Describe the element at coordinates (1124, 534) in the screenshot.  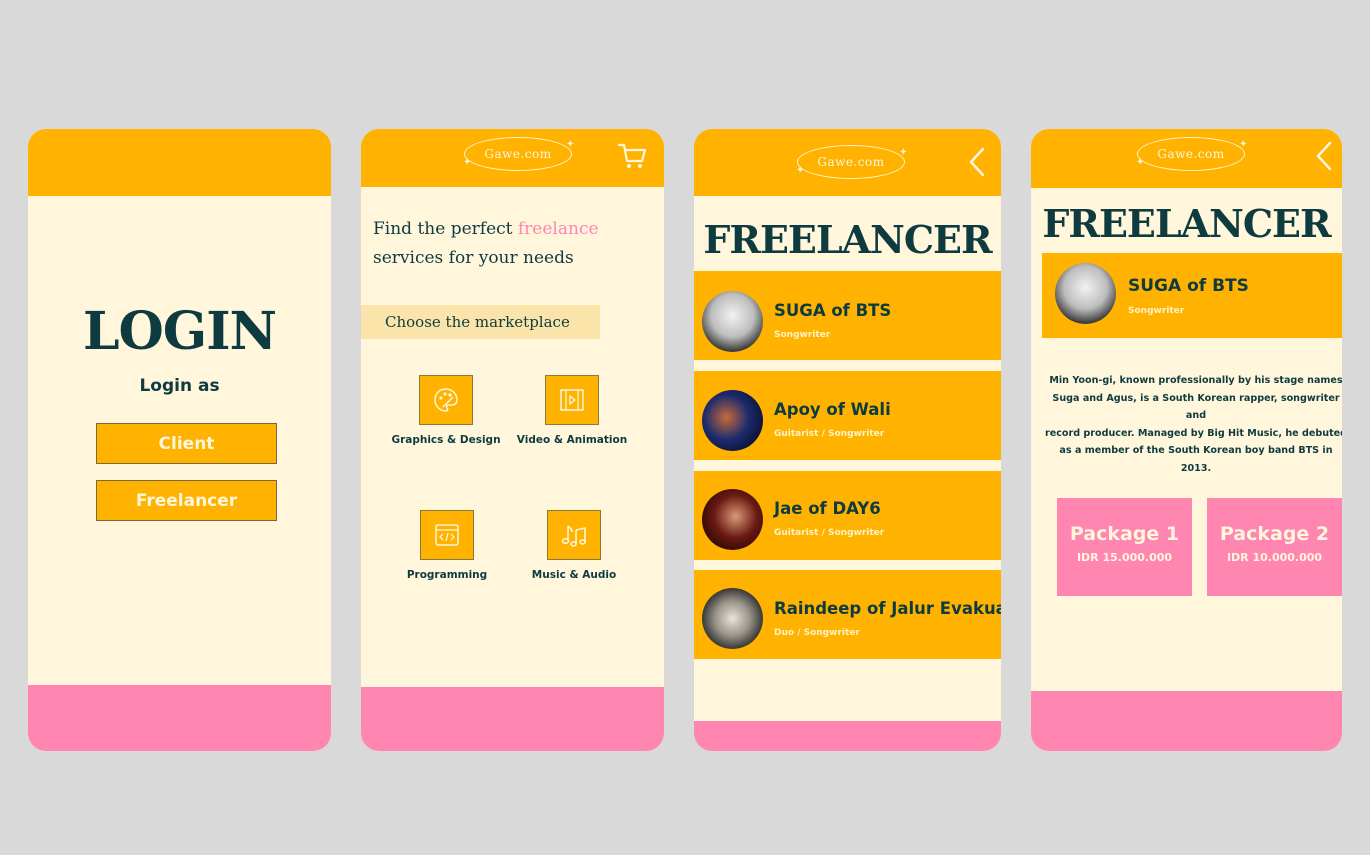
I see `package-name: Package 1` at that location.